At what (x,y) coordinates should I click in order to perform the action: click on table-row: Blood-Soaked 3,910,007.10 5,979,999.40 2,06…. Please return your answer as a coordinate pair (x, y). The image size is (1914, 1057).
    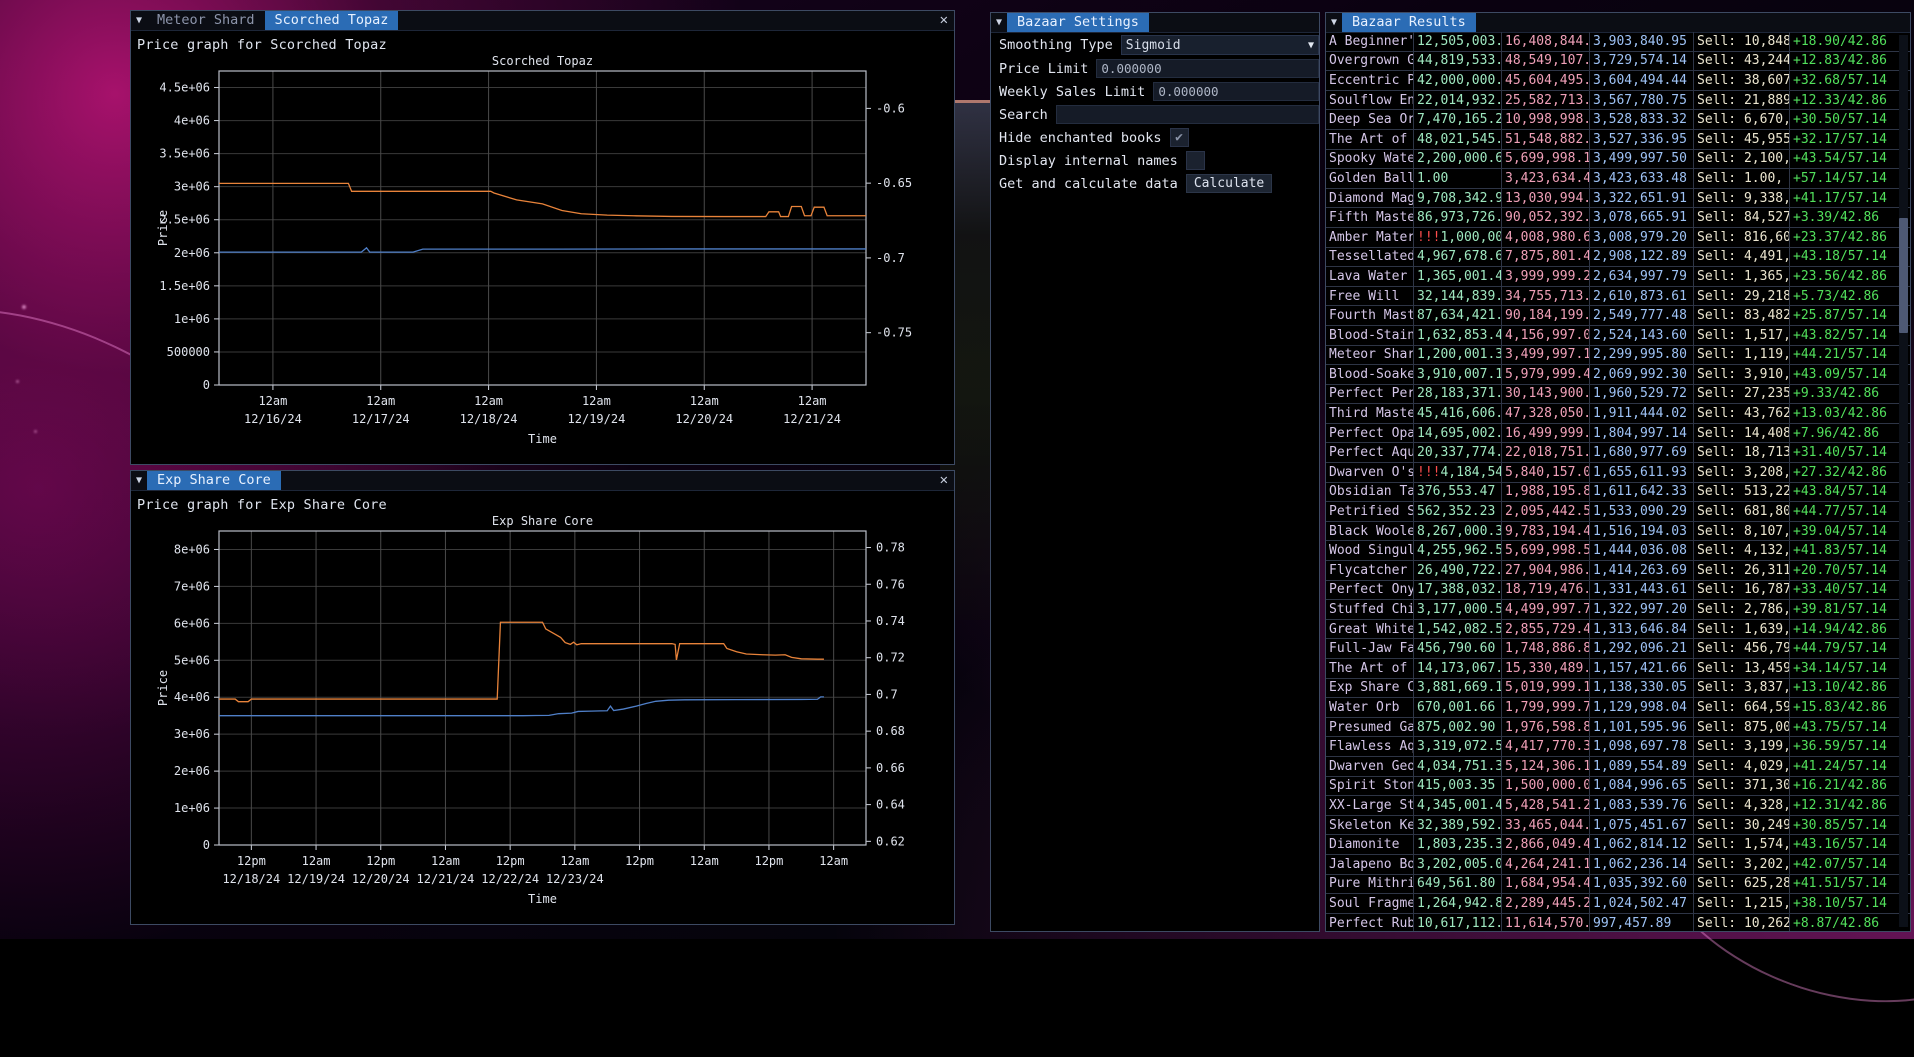
    Looking at the image, I should click on (1618, 375).